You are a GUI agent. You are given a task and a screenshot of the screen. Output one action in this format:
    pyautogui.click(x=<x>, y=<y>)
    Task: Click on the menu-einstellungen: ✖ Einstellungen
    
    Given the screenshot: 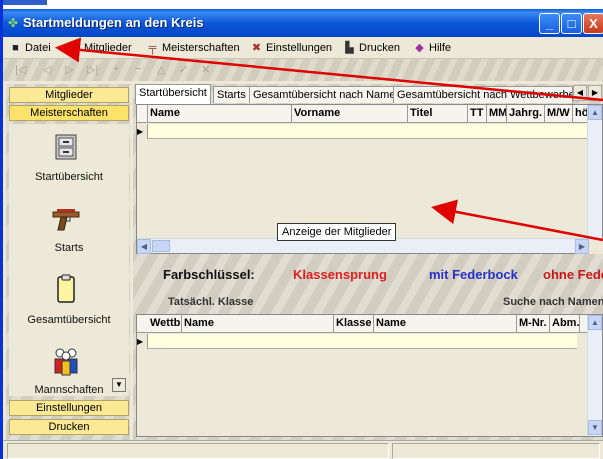 What is the action you would take?
    pyautogui.click(x=291, y=48)
    